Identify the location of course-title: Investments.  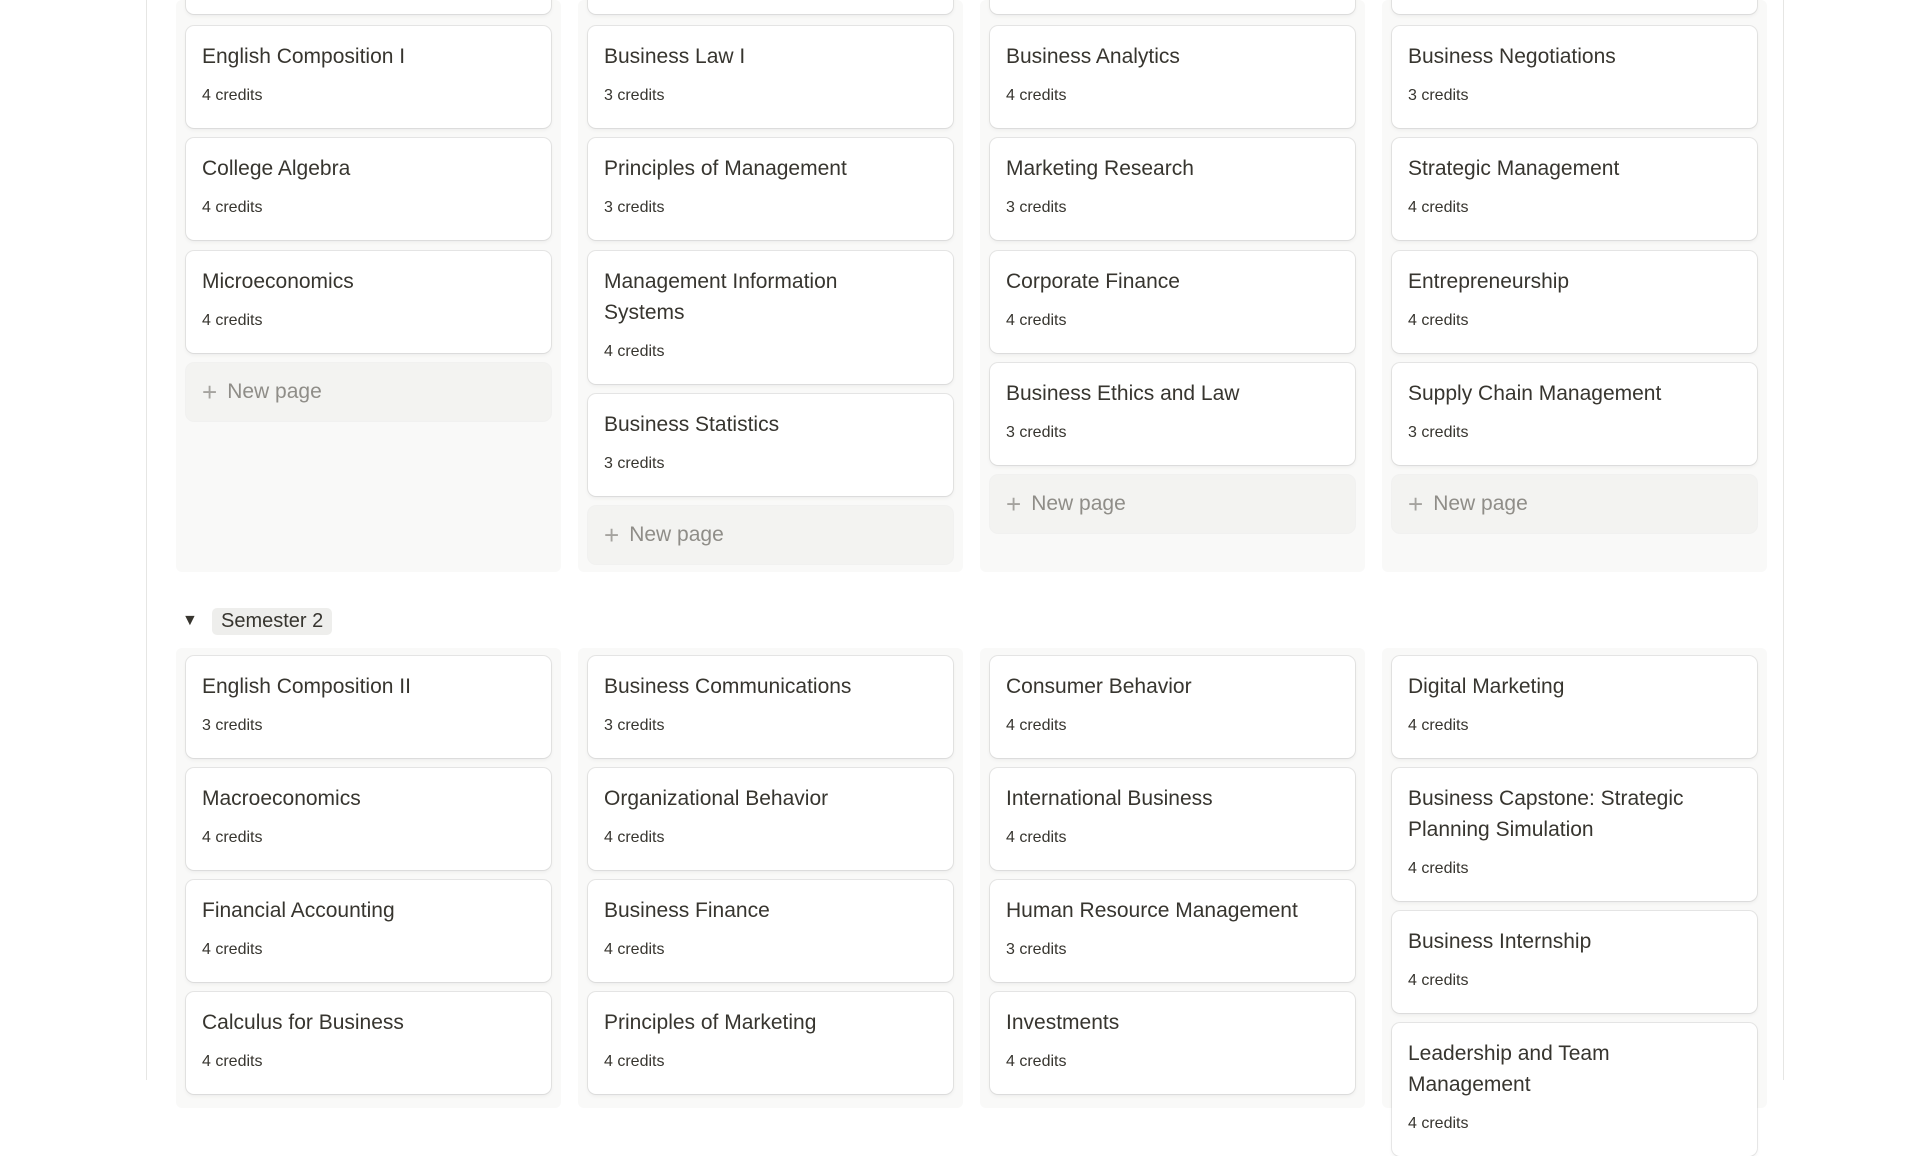
(1063, 1022).